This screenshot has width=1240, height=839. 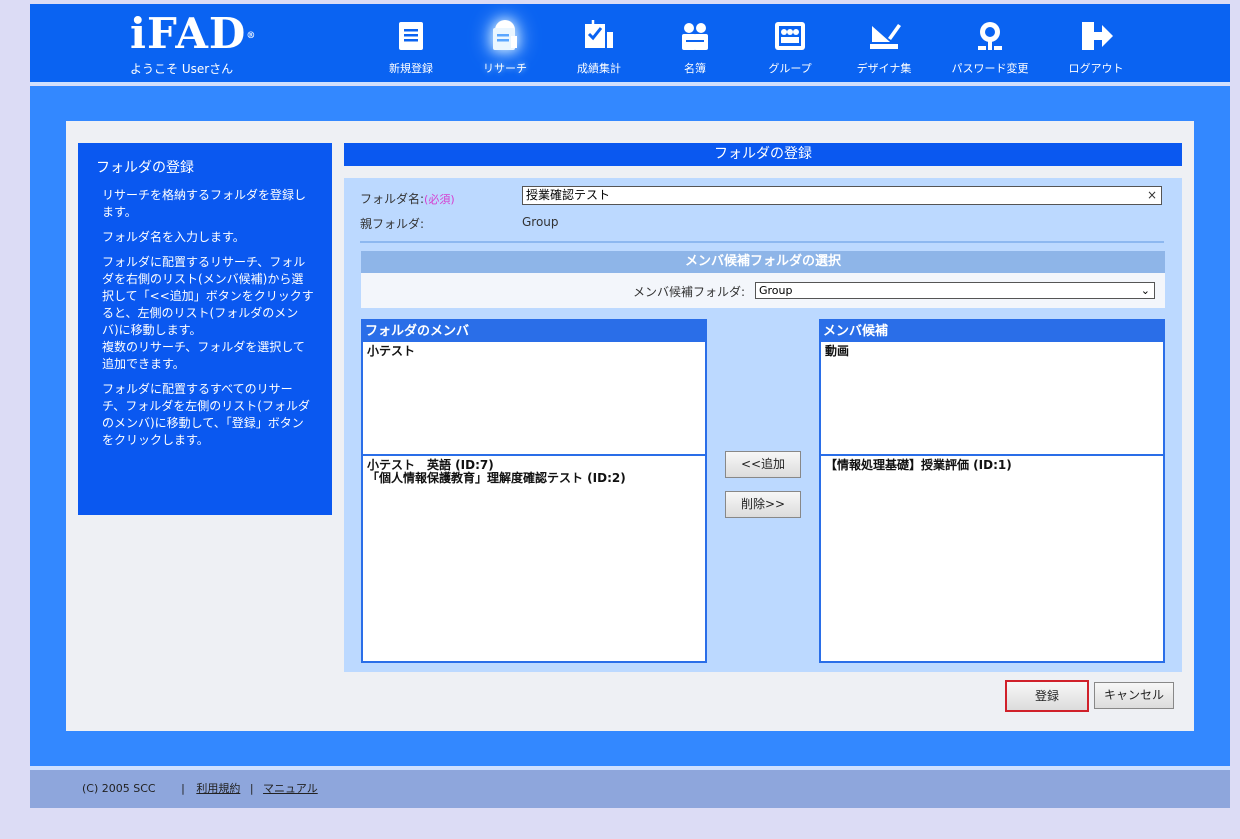 What do you see at coordinates (145, 168) in the screenshot?
I see `help-title: フォルダの登録` at bounding box center [145, 168].